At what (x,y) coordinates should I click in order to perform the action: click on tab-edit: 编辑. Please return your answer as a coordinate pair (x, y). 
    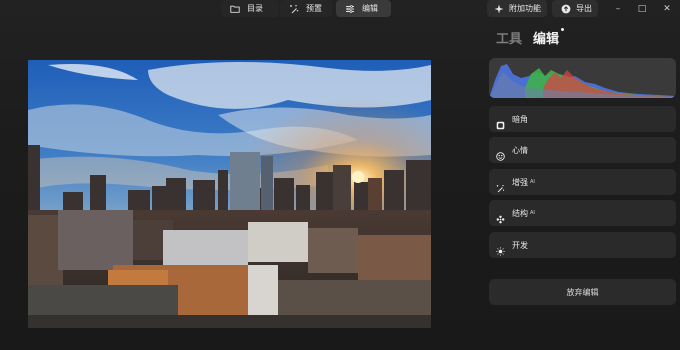
    Looking at the image, I should click on (363, 8).